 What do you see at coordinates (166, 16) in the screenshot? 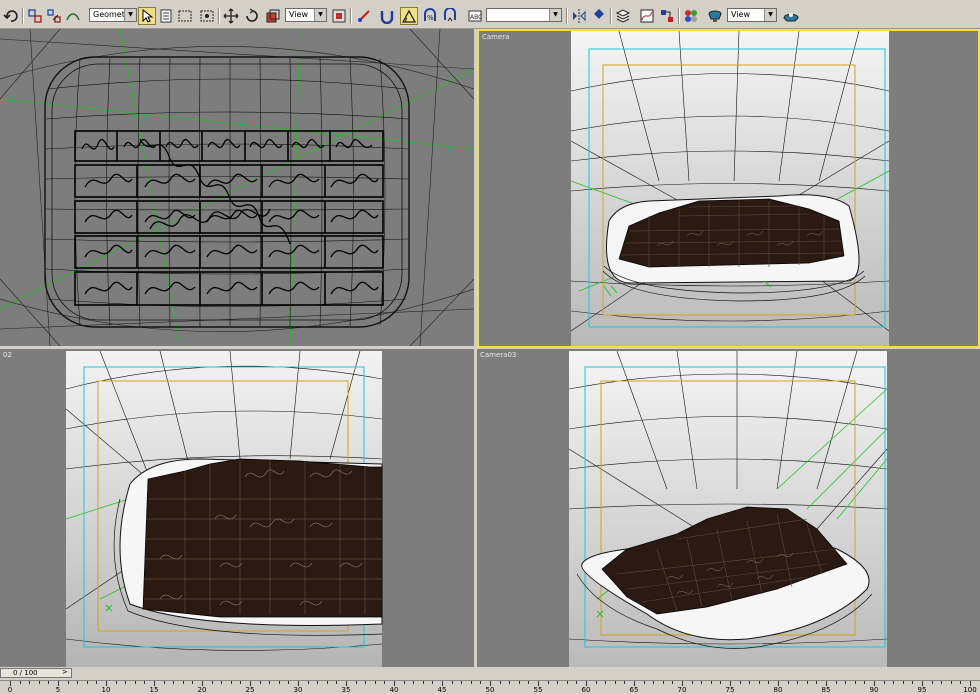
I see `select-by-name-icon` at bounding box center [166, 16].